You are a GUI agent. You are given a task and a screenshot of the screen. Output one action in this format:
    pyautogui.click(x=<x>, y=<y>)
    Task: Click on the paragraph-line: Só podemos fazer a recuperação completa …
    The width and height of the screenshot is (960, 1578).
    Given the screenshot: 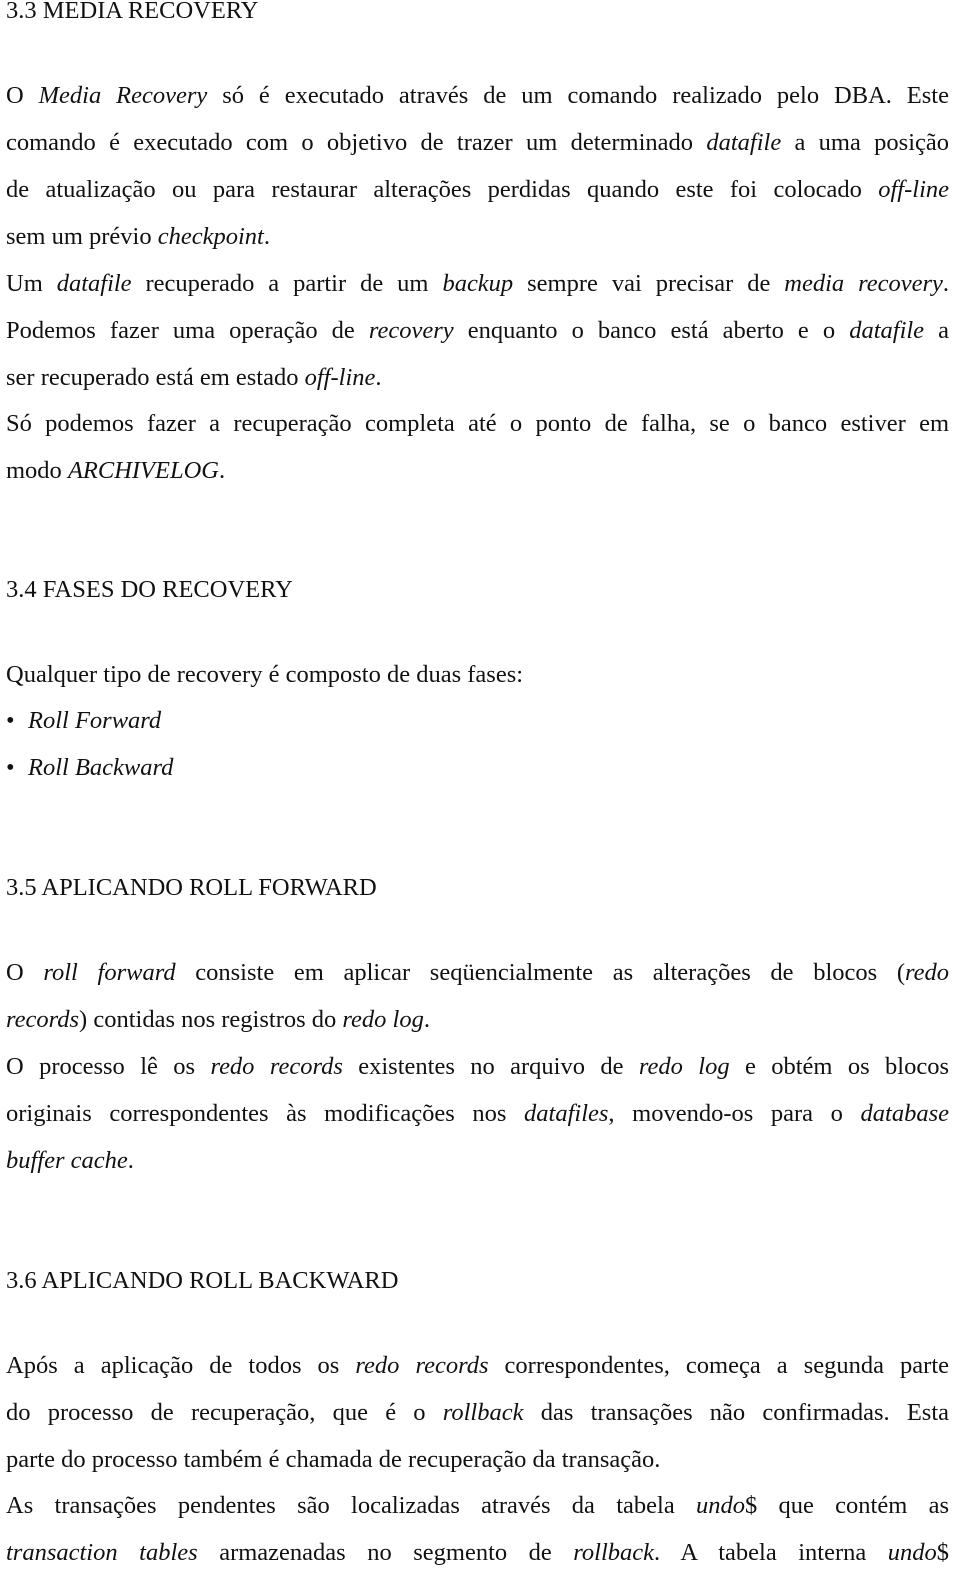 What is the action you would take?
    pyautogui.click(x=477, y=424)
    